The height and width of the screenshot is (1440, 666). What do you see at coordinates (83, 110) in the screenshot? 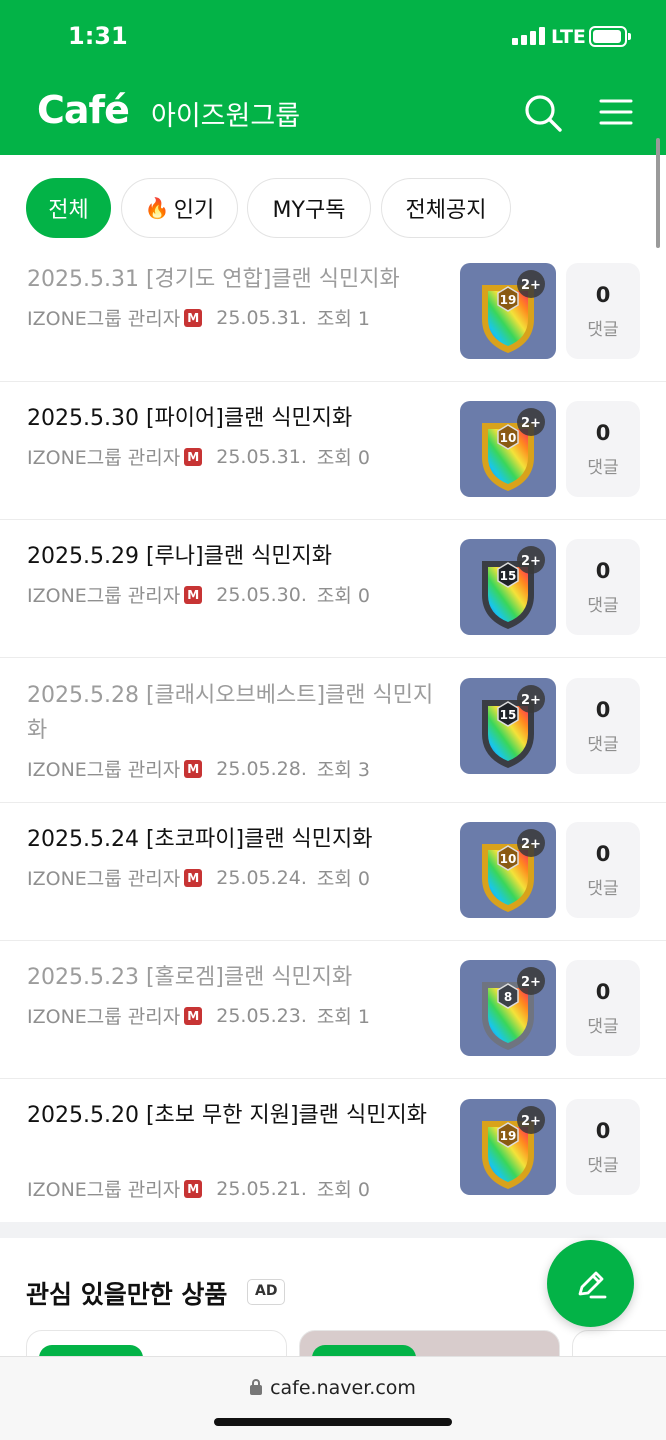
I see `cafe-logo: Café` at bounding box center [83, 110].